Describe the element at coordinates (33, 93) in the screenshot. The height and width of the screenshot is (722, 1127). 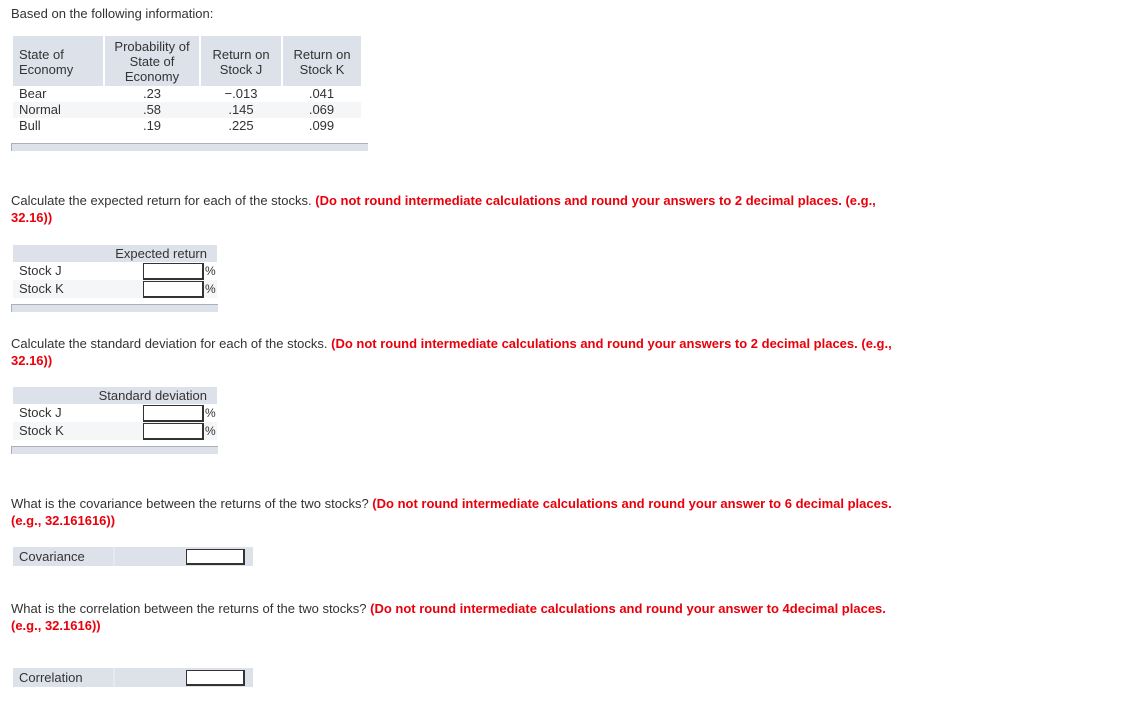
I see `cell-state: Bear` at that location.